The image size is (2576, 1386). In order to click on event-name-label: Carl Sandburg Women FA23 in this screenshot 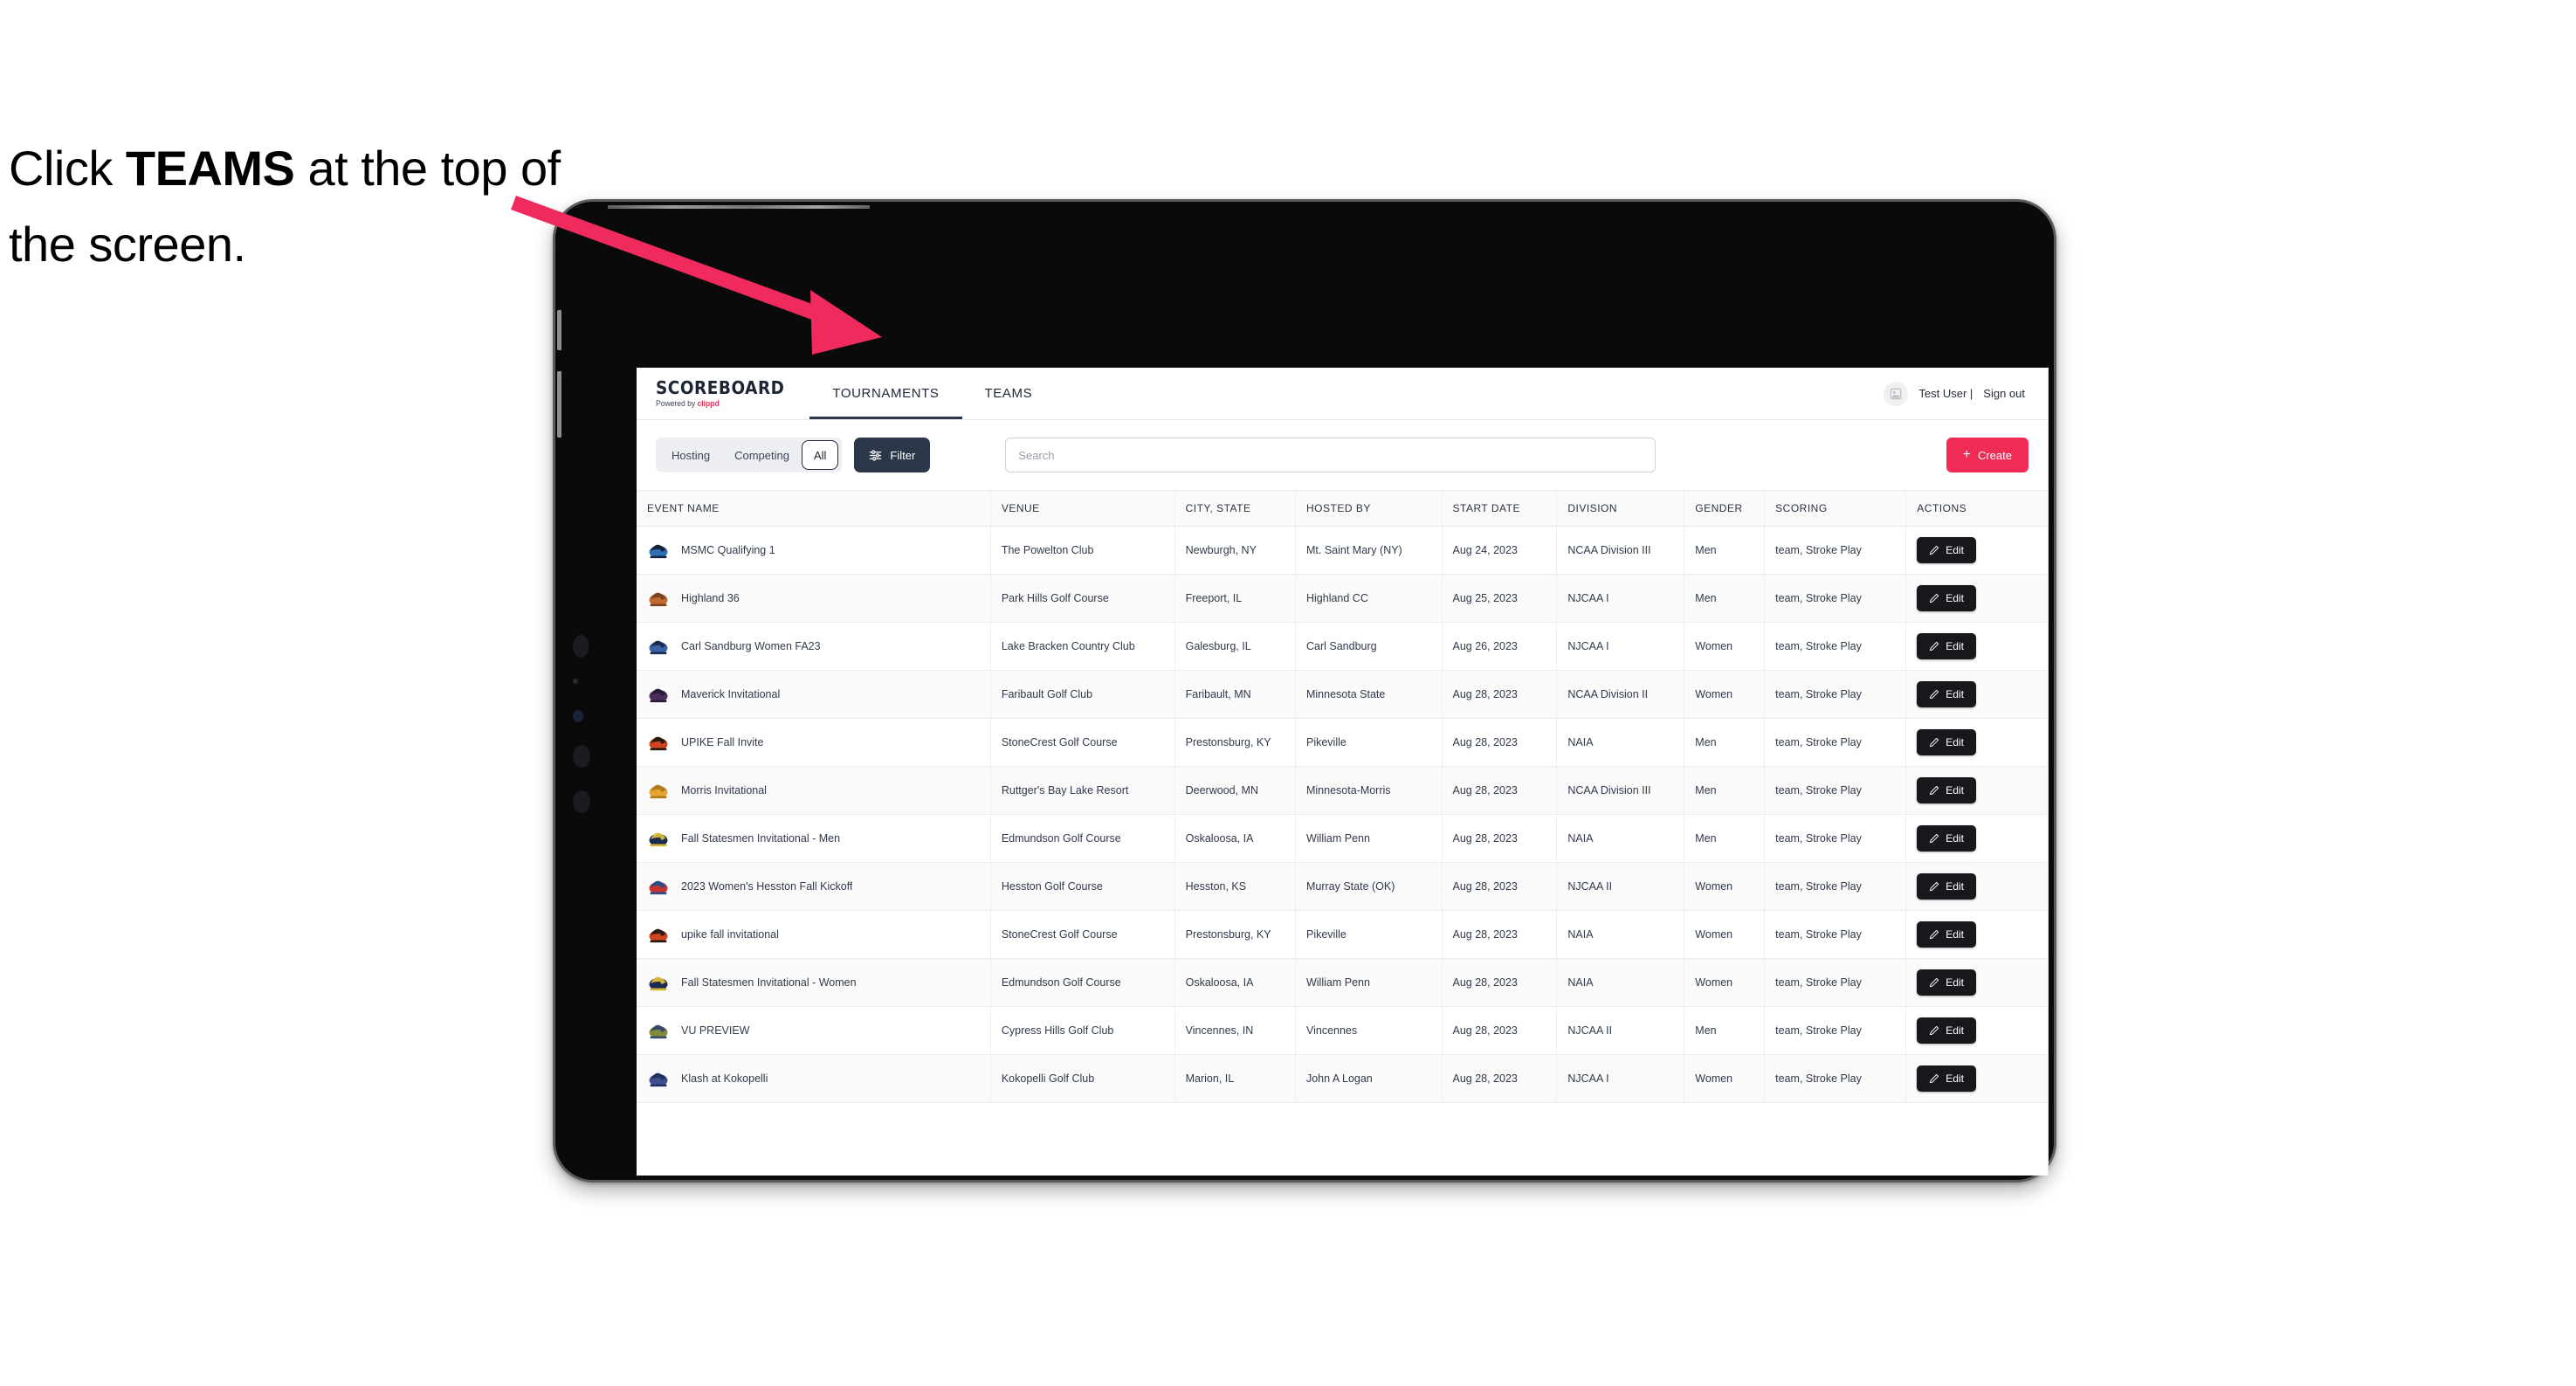, I will do `click(751, 646)`.